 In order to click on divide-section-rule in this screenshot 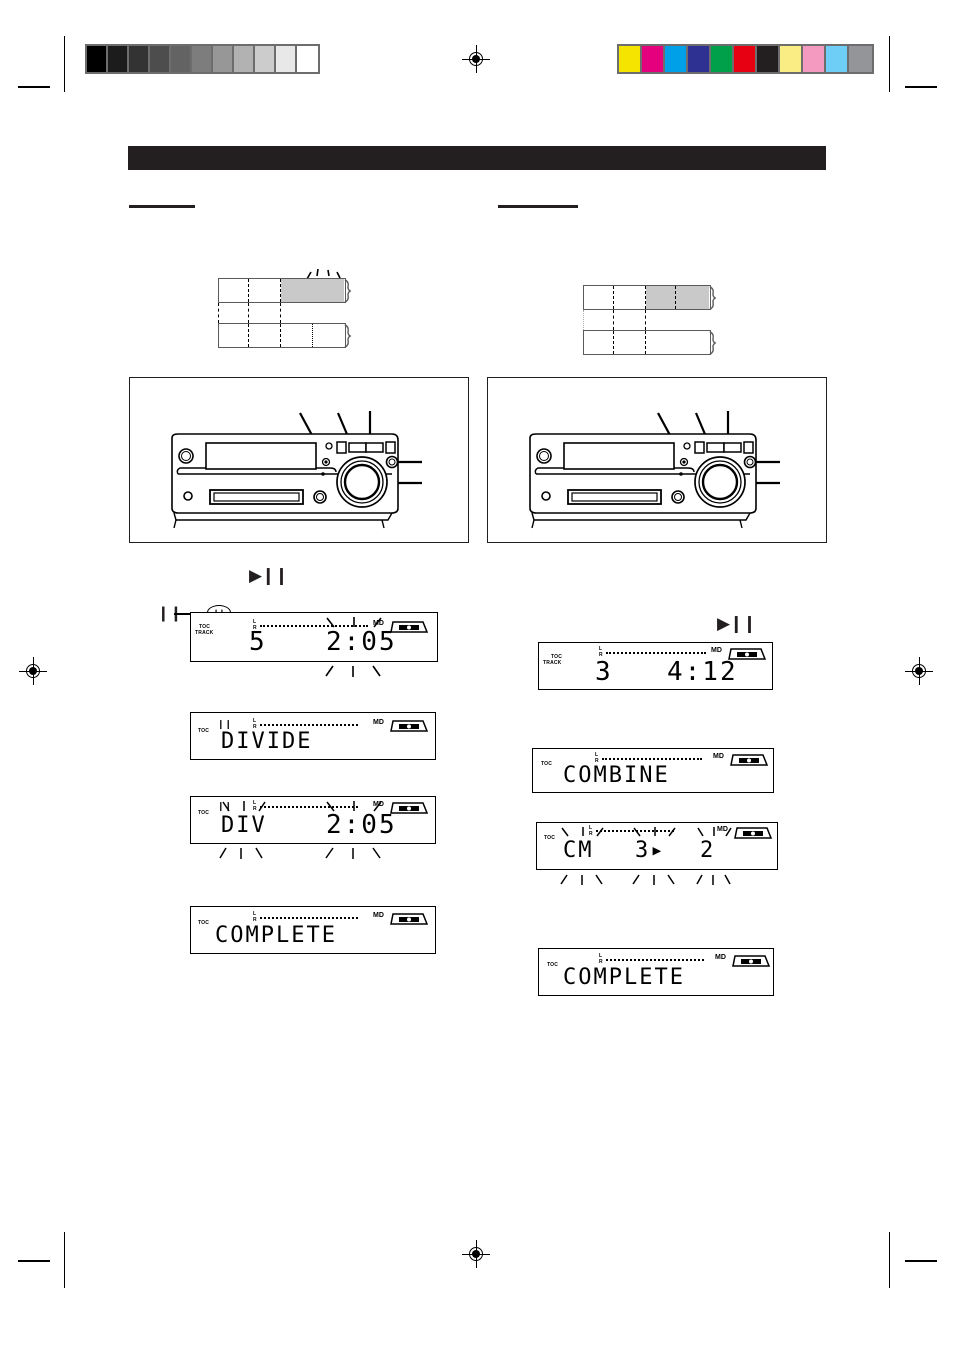, I will do `click(162, 206)`.